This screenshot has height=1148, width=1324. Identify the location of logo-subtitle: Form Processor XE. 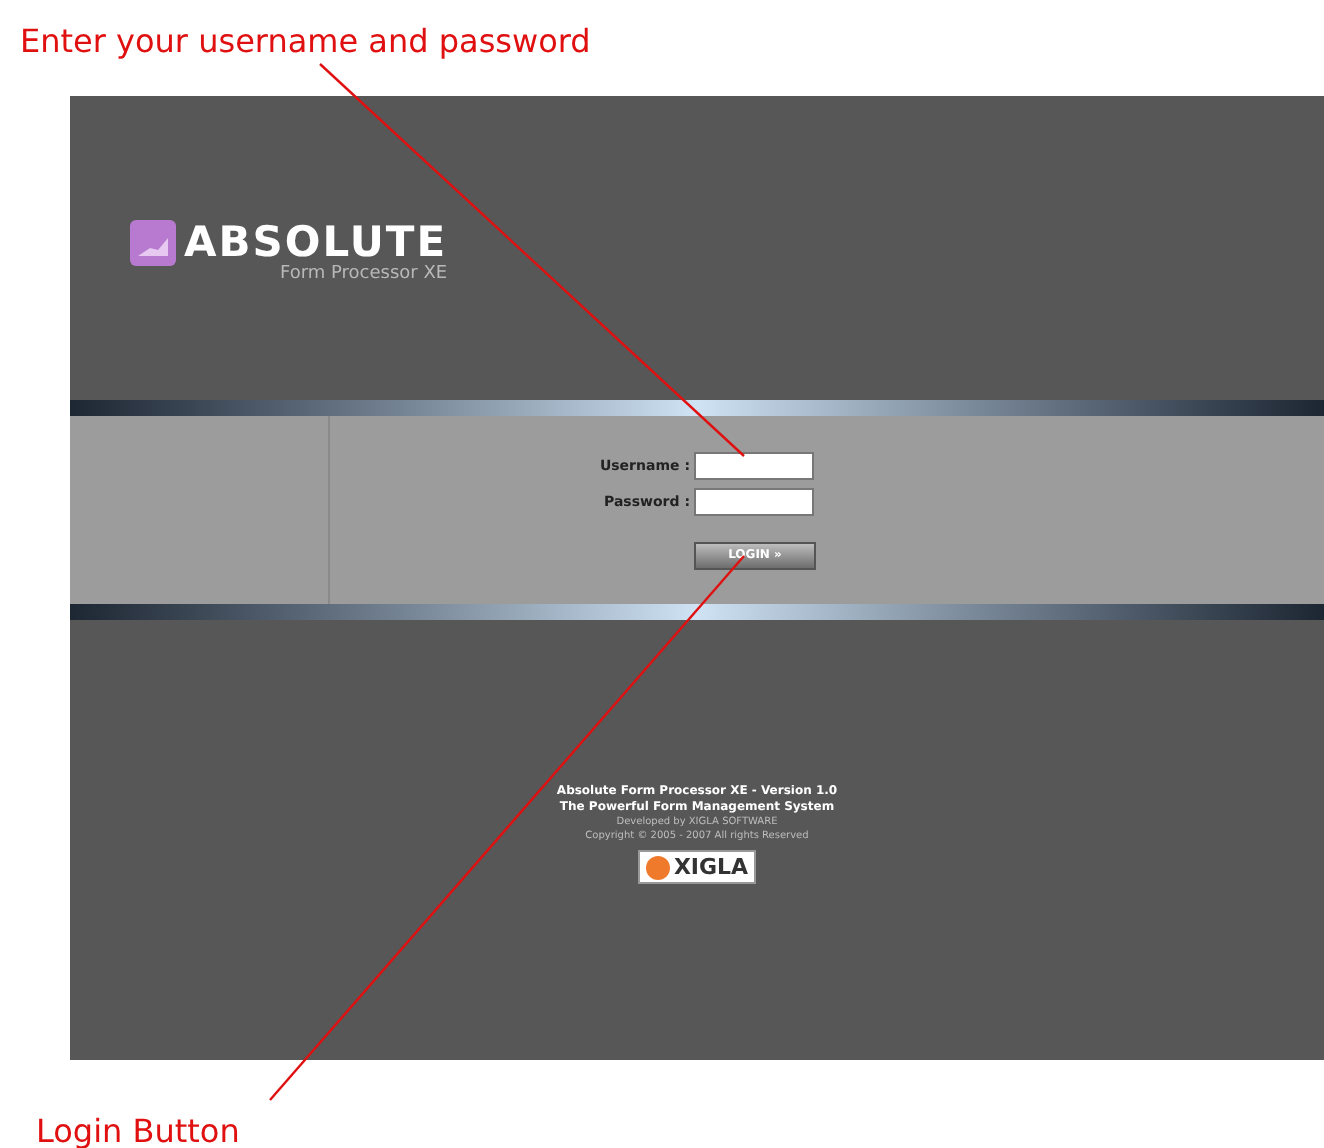
(364, 274).